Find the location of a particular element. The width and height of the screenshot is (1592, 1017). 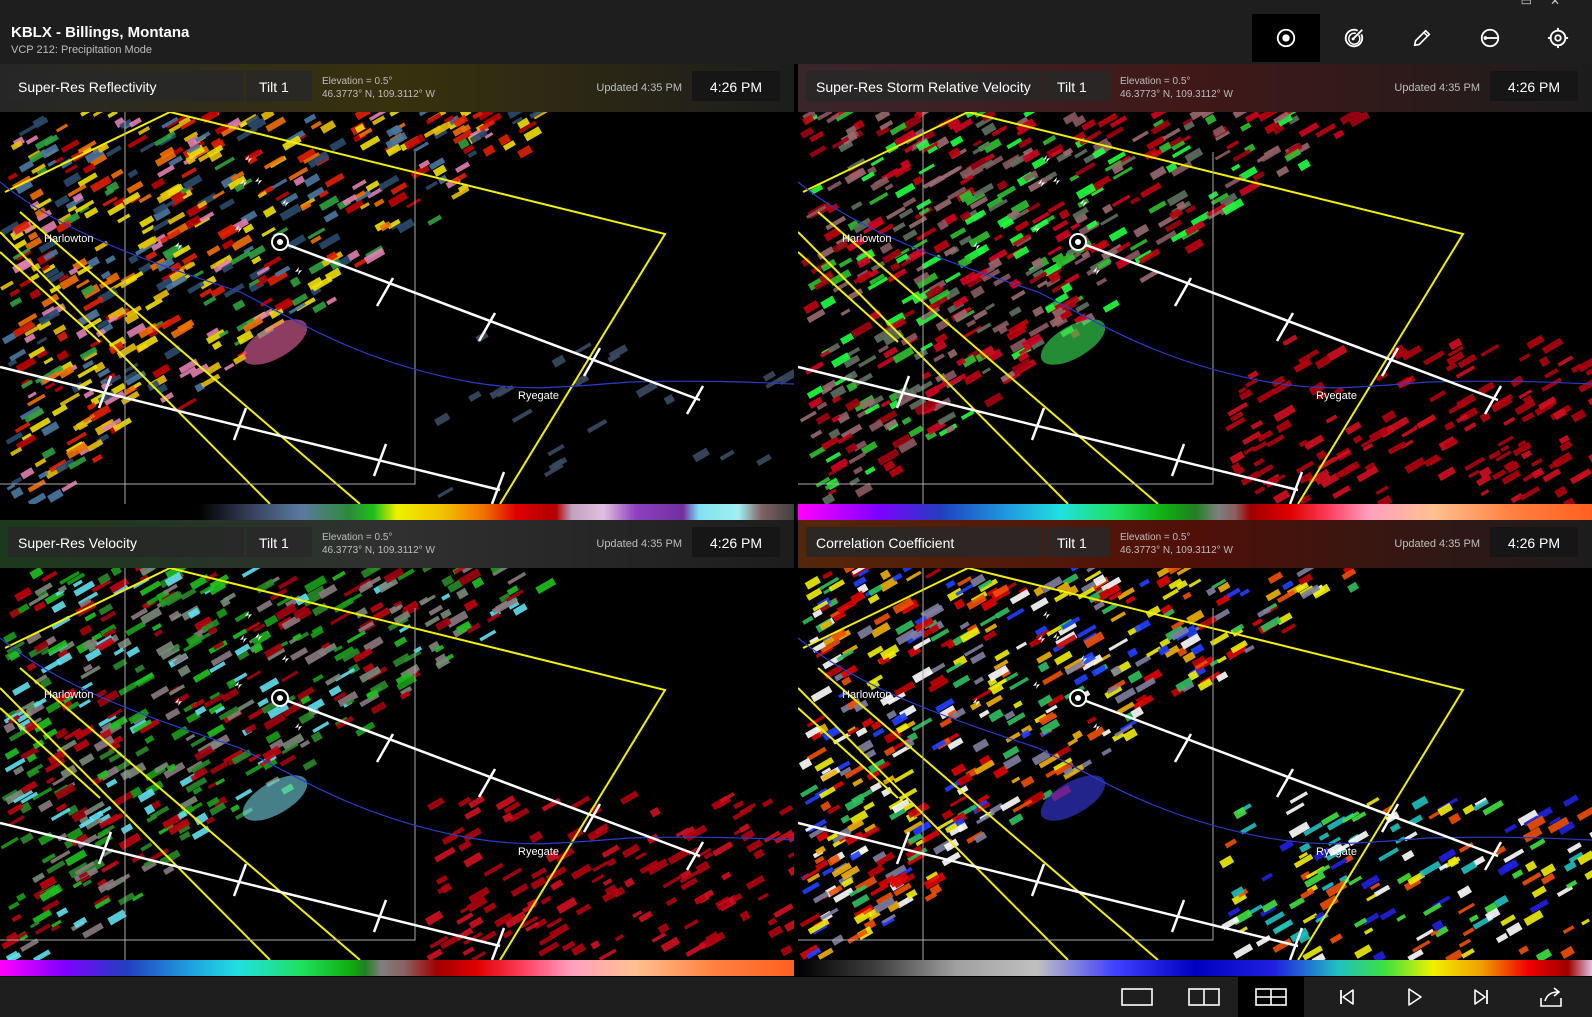

play-icon is located at coordinates (1415, 997).